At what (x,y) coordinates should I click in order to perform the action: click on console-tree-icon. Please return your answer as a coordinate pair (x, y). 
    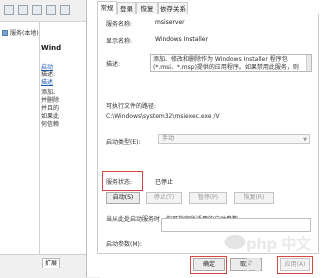
    Looking at the image, I should click on (37, 10).